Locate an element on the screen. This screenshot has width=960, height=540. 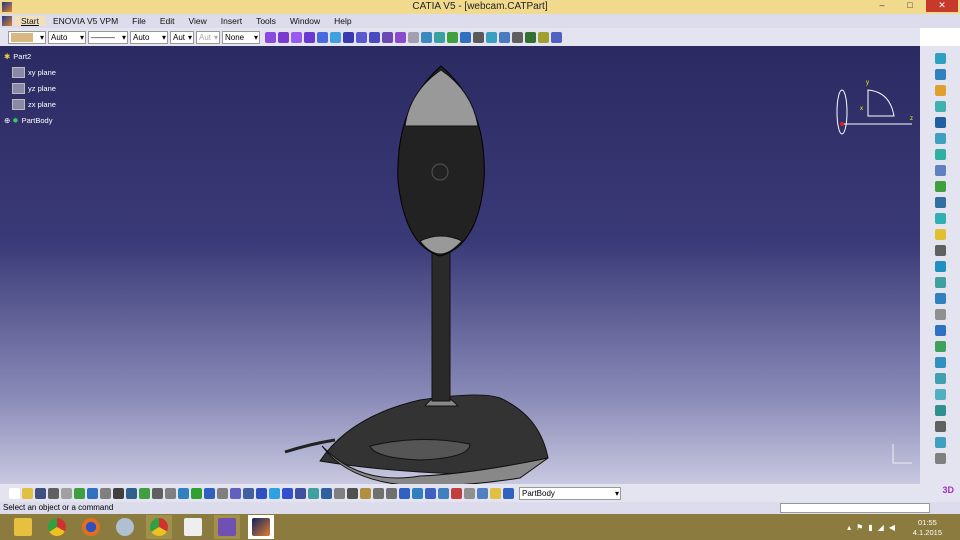
menu-window: Window is located at coordinates (305, 21).